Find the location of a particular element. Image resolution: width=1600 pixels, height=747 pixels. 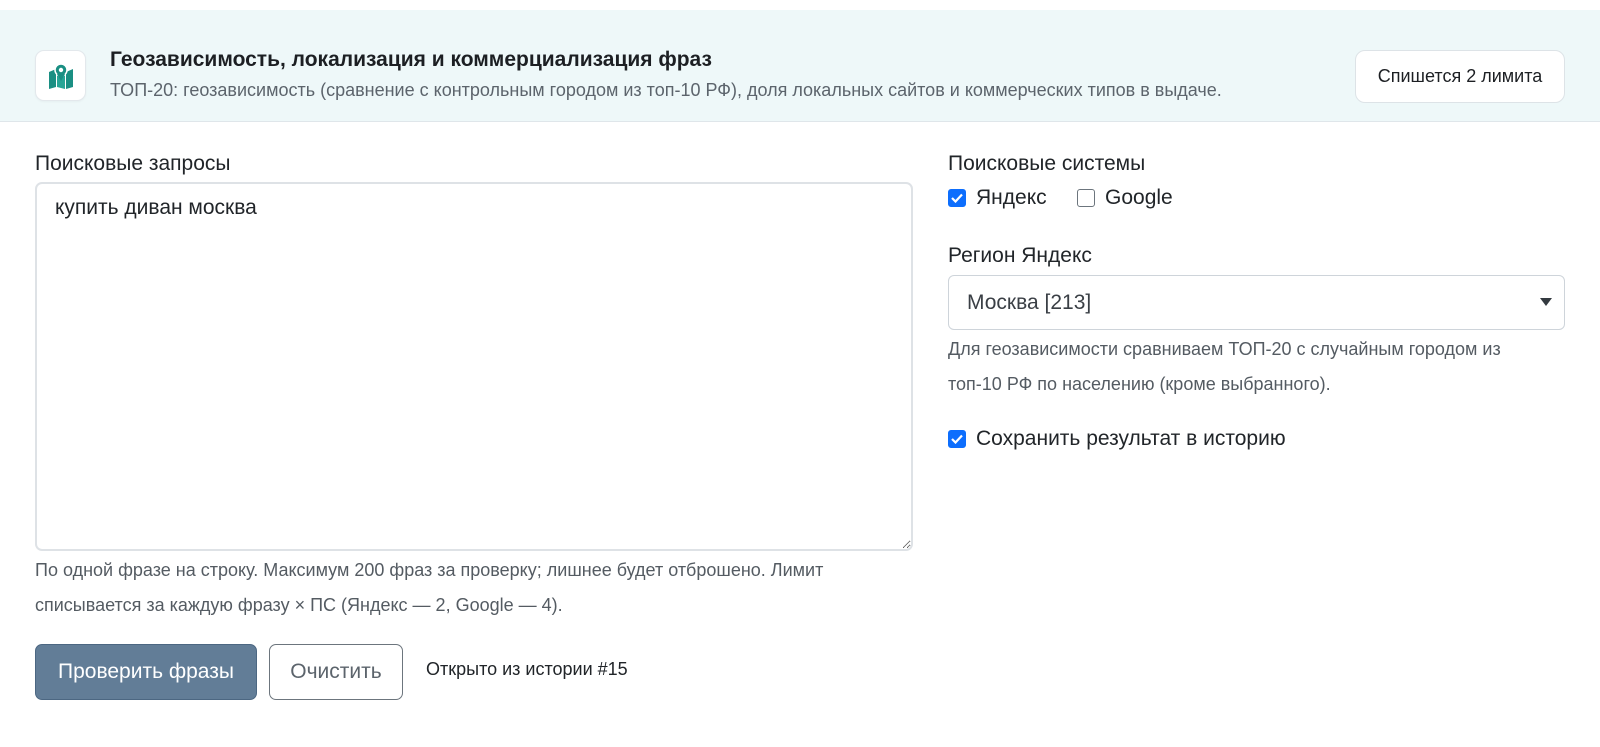

save-history-label: Сохранить результат в историю is located at coordinates (1131, 438).